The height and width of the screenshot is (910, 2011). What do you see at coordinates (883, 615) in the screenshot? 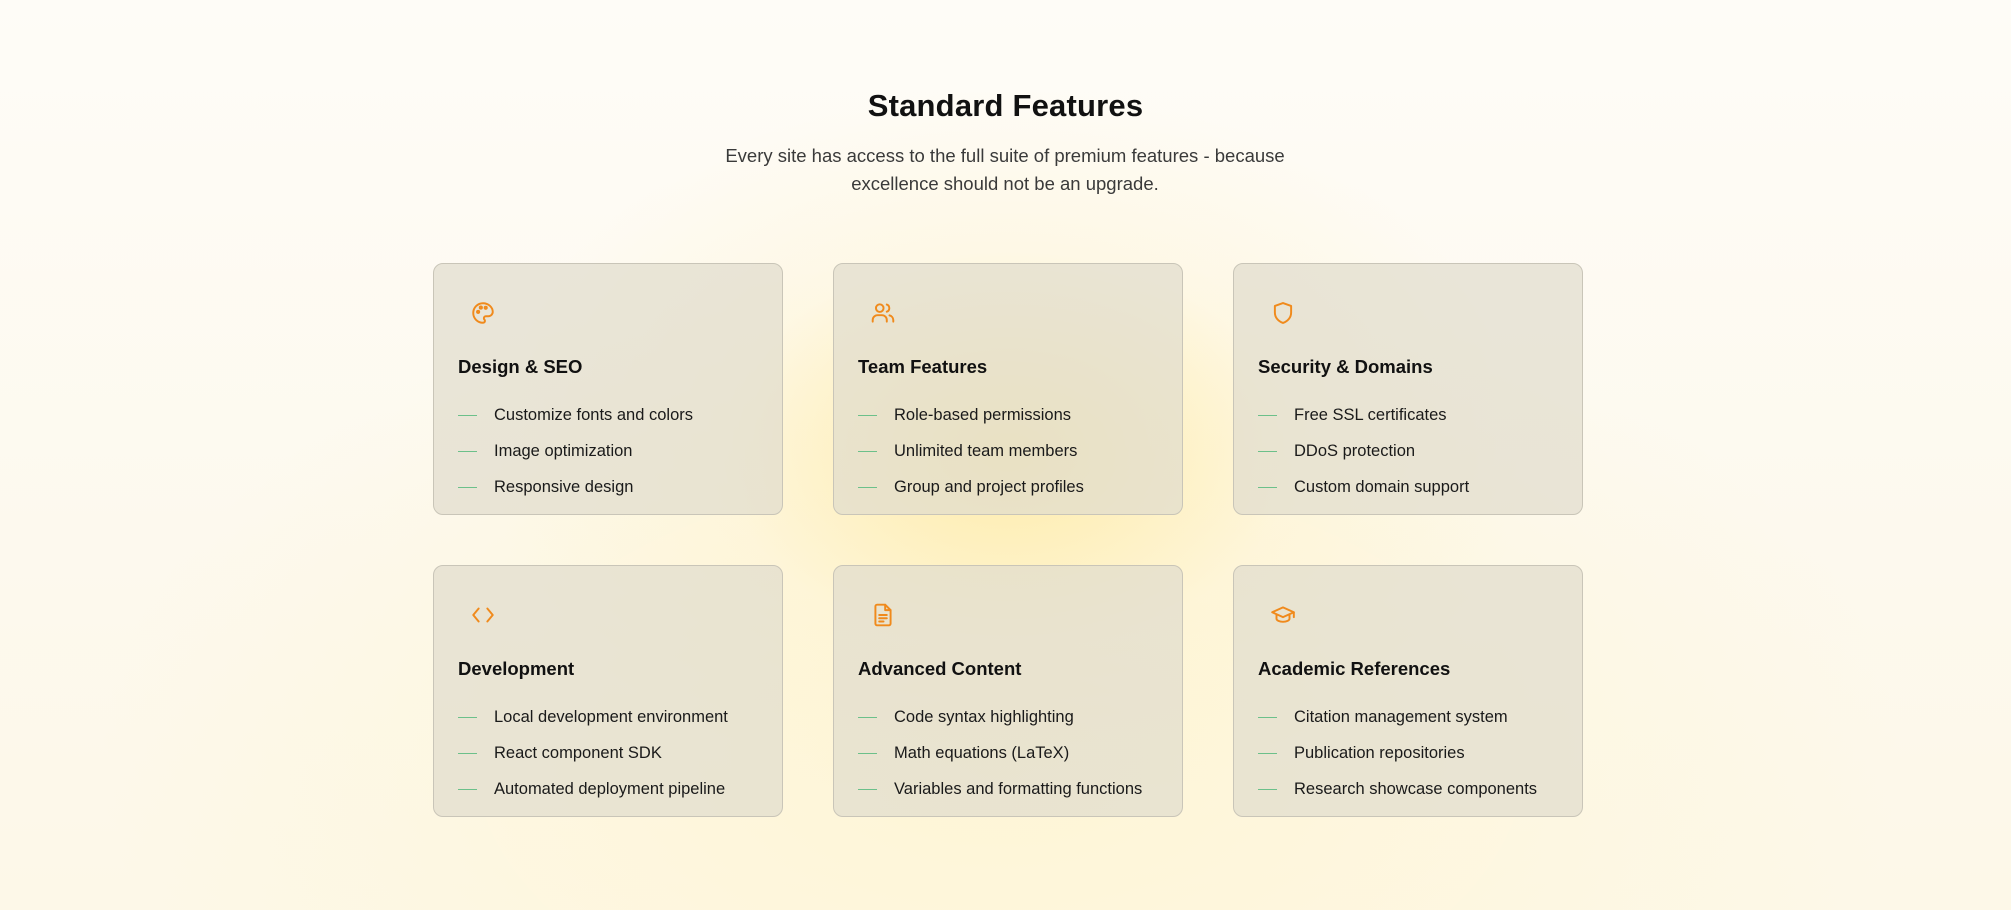
I see `document-icon` at bounding box center [883, 615].